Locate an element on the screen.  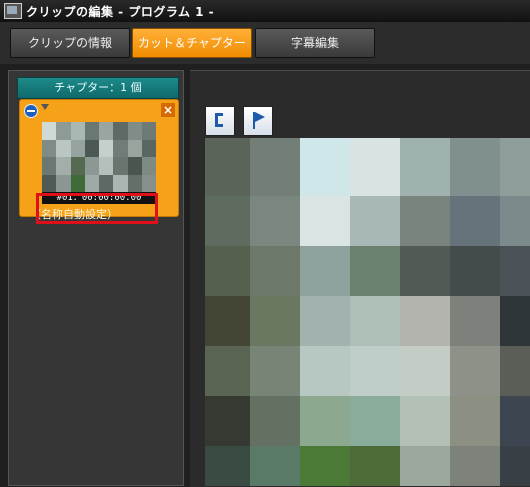
dropdown-arrow-icon is located at coordinates (45, 107).